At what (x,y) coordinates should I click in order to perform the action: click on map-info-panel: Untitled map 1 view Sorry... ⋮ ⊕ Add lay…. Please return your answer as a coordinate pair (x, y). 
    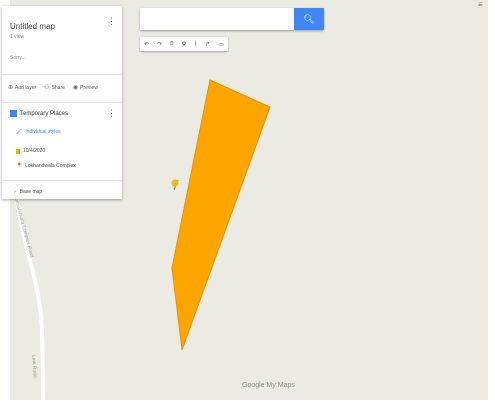
    Looking at the image, I should click on (62, 102).